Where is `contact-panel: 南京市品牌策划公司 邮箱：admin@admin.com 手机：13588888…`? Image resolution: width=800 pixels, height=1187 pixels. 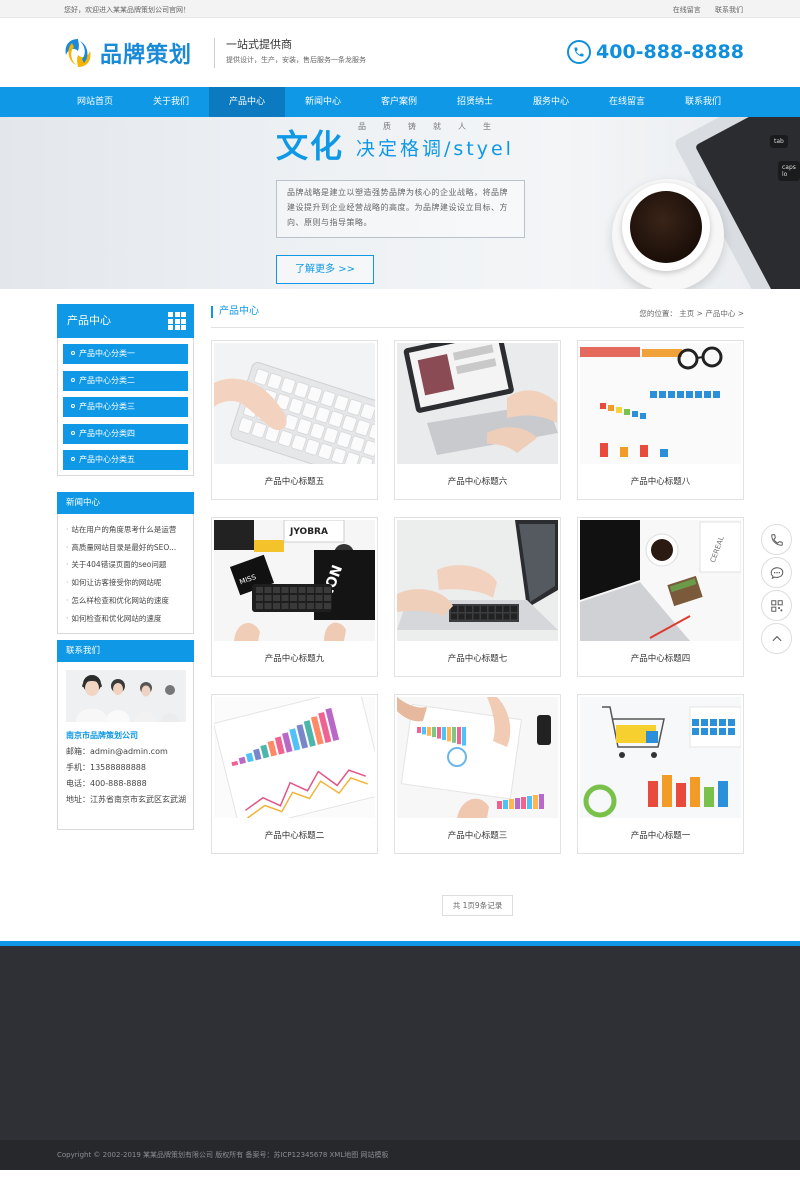
contact-panel: 南京市品牌策划公司 邮箱：admin@admin.com 手机：13588888… is located at coordinates (125, 746).